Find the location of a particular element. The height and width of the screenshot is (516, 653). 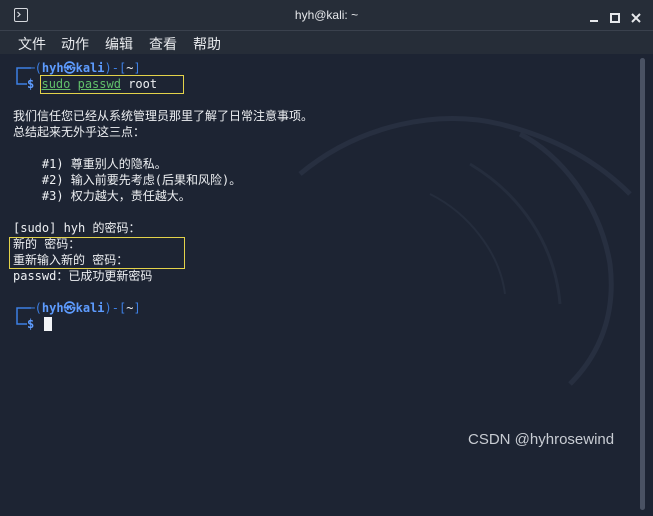

prompt-line-2: ─(hyh㉿kali)-[~] is located at coordinates (77, 308).